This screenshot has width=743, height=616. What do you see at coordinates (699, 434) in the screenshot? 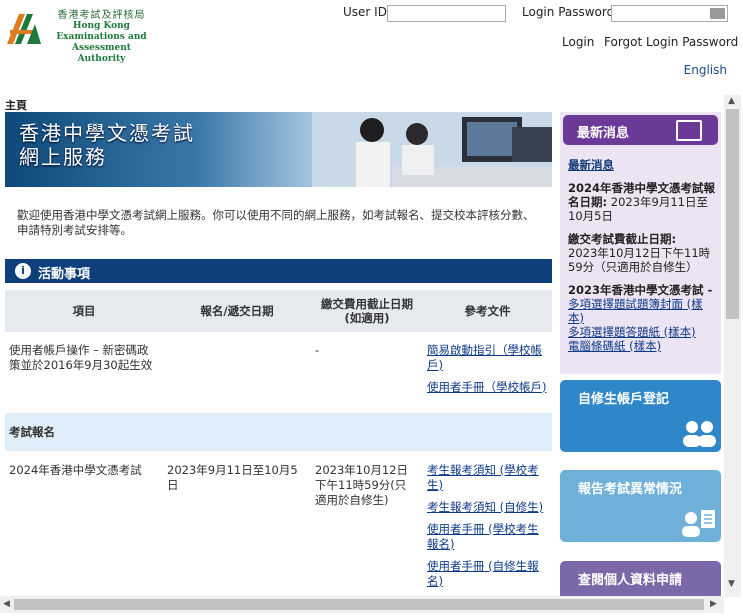
I see `users-icon` at bounding box center [699, 434].